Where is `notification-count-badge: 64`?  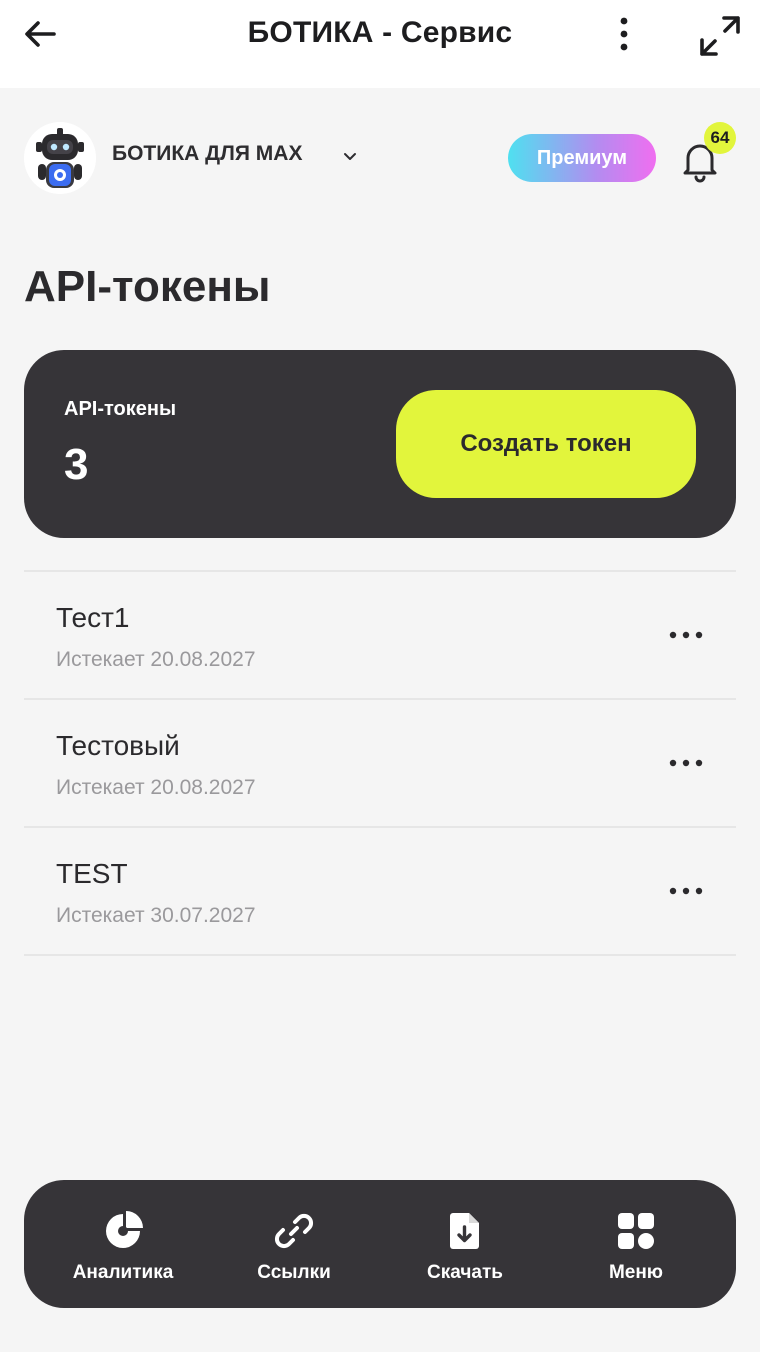
notification-count-badge: 64 is located at coordinates (720, 138).